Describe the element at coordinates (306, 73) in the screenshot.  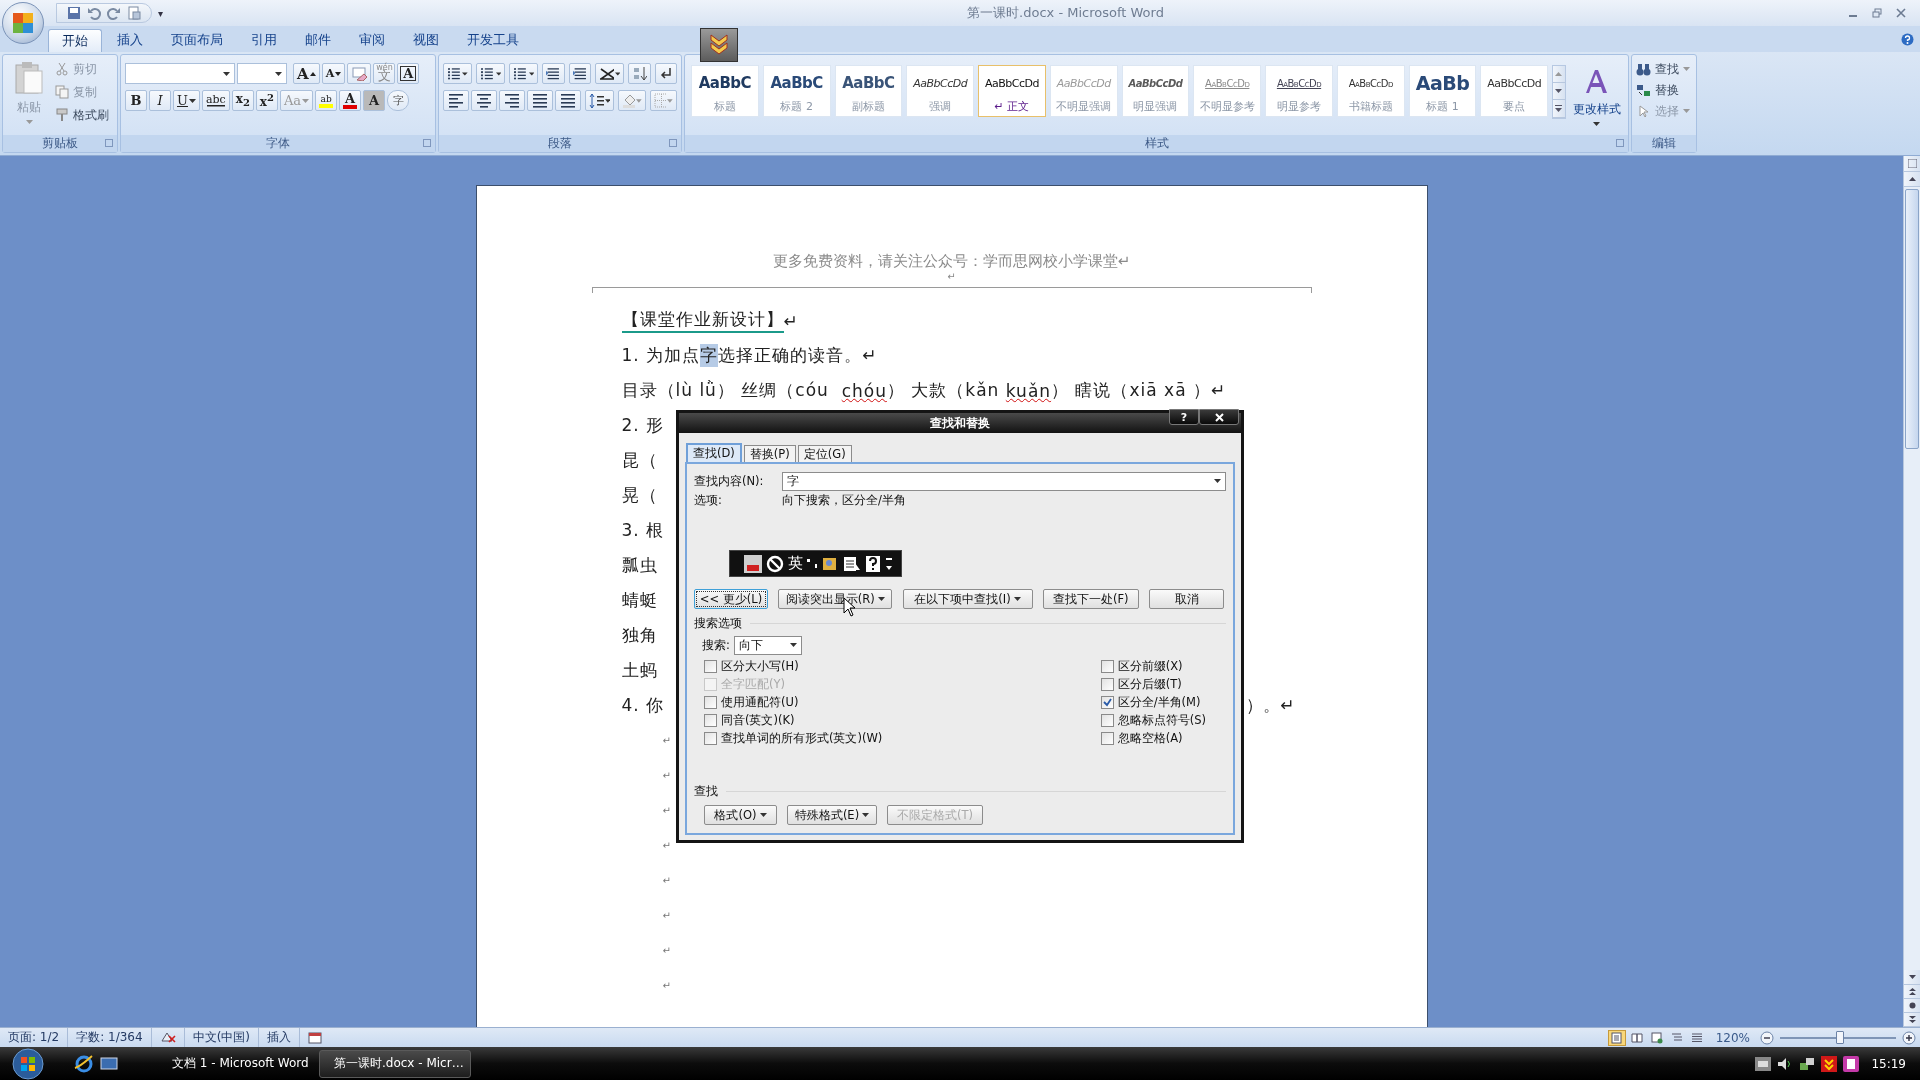
I see `grow-font-button: A` at that location.